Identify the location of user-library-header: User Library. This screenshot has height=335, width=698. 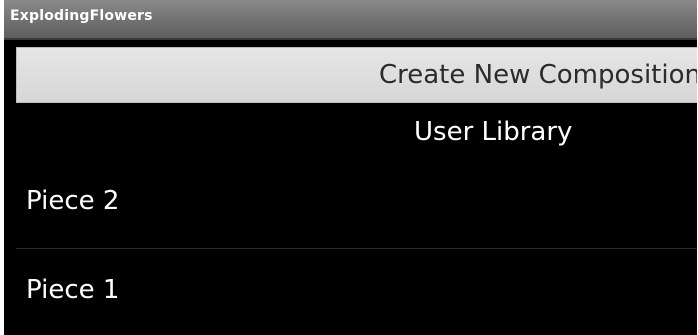
(493, 132).